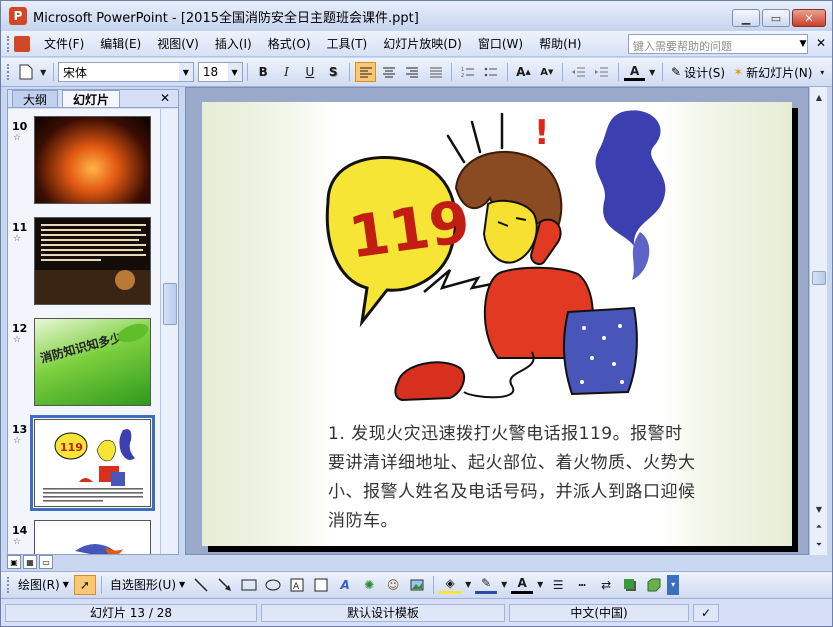 This screenshot has height=627, width=833. Describe the element at coordinates (819, 545) in the screenshot. I see `next-slide-icon: ⏷` at that location.